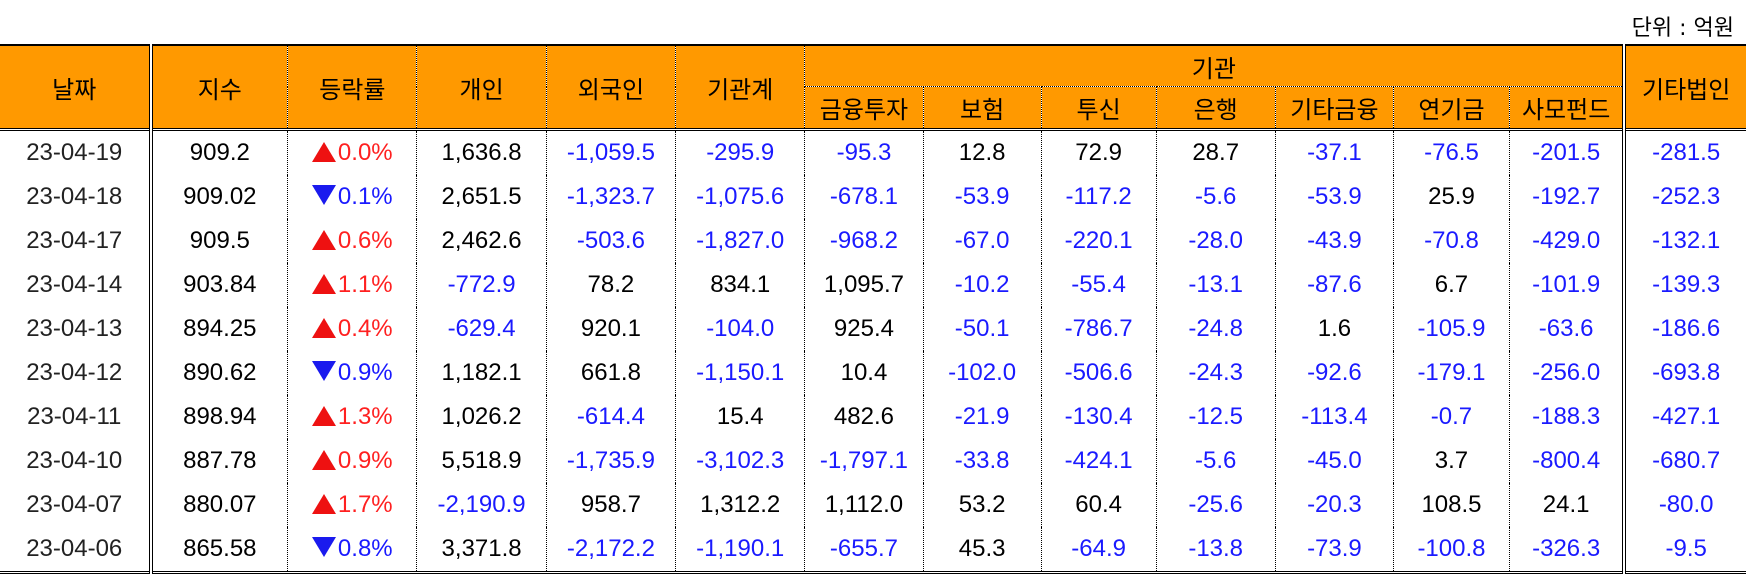 This screenshot has width=1746, height=585. What do you see at coordinates (740, 152) in the screenshot?
I see `cell-institution-total: -295.9` at bounding box center [740, 152].